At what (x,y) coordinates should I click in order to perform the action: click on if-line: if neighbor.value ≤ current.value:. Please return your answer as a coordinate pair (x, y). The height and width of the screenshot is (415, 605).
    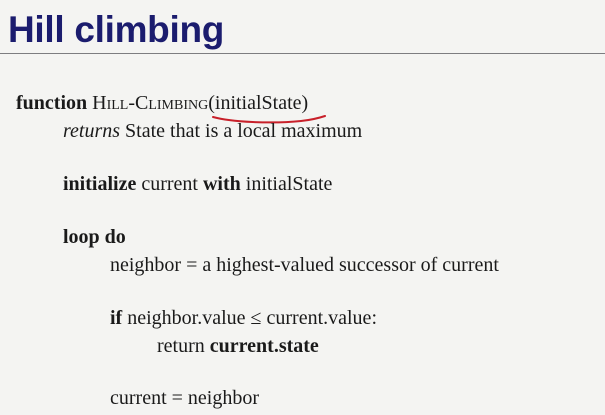
    Looking at the image, I should click on (243, 318).